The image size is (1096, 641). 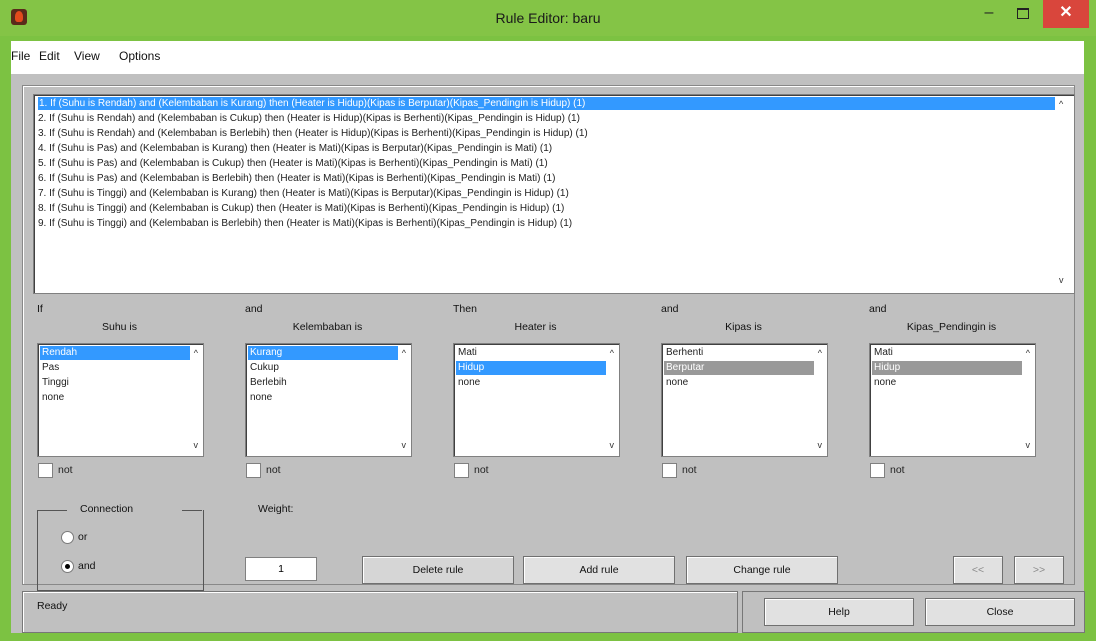 What do you see at coordinates (120, 550) in the screenshot?
I see `connection-group` at bounding box center [120, 550].